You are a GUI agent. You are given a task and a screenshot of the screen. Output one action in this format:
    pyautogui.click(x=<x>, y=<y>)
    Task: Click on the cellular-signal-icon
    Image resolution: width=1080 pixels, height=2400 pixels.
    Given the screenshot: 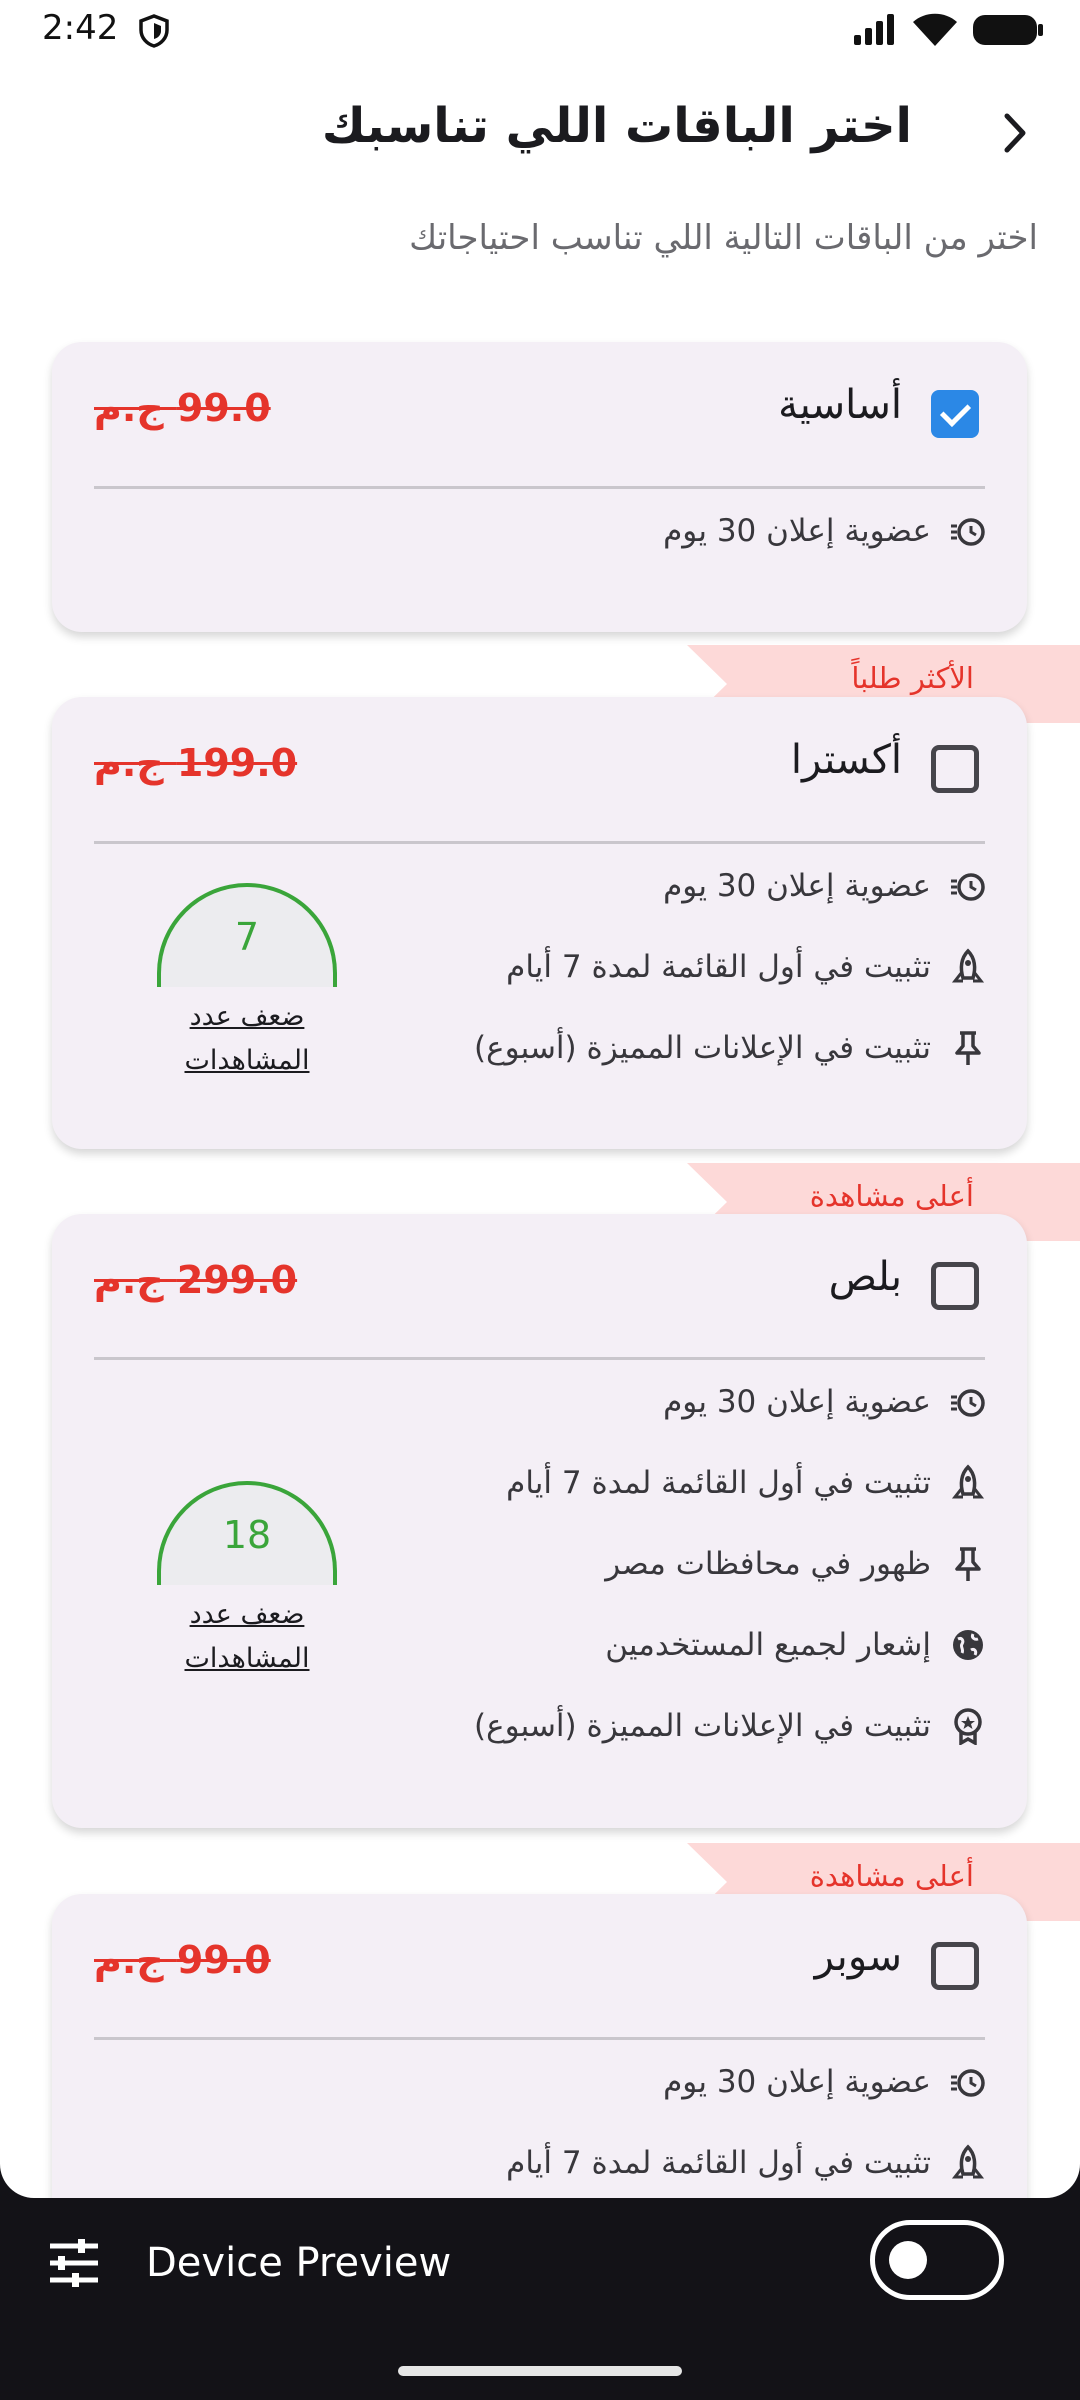 What is the action you would take?
    pyautogui.click(x=875, y=32)
    